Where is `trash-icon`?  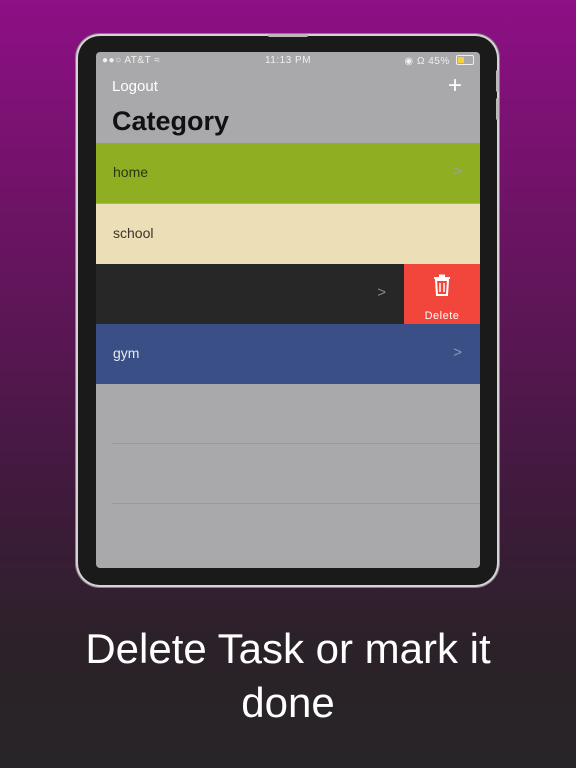 trash-icon is located at coordinates (442, 285).